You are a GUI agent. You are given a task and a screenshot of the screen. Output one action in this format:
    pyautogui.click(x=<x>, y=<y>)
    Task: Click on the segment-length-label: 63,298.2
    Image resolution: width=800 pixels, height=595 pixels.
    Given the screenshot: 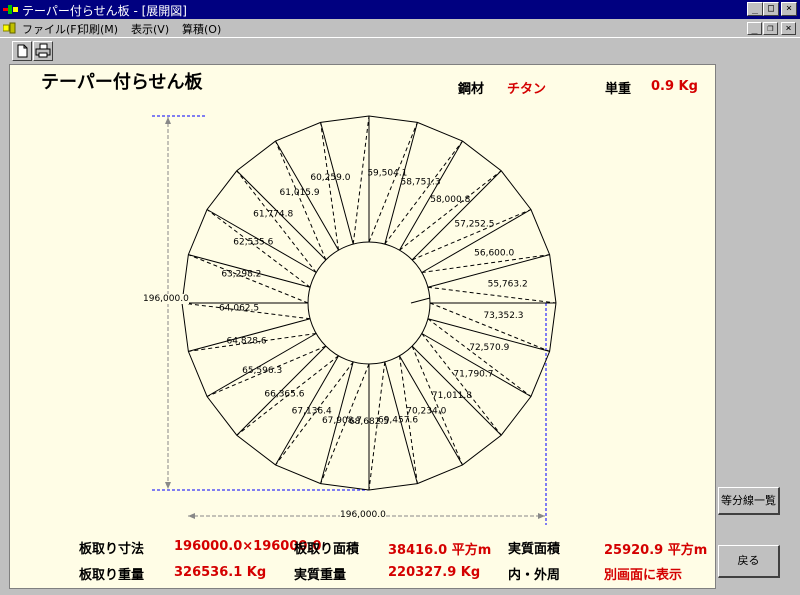 What is the action you would take?
    pyautogui.click(x=241, y=275)
    